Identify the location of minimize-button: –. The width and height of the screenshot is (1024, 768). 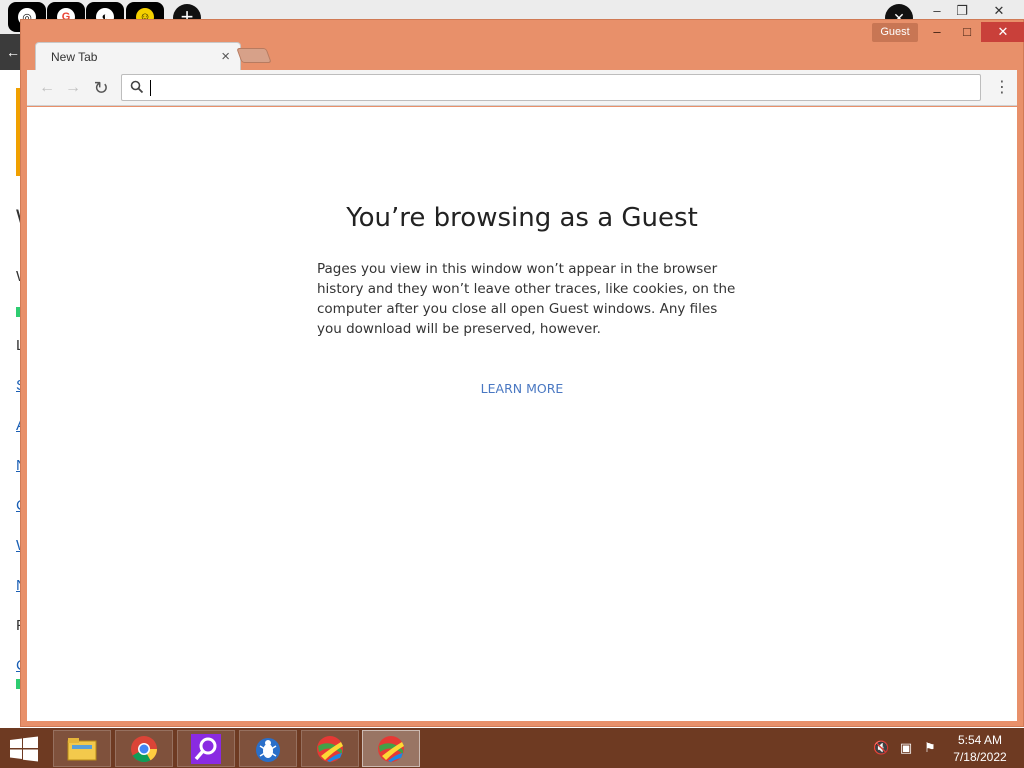
(937, 32).